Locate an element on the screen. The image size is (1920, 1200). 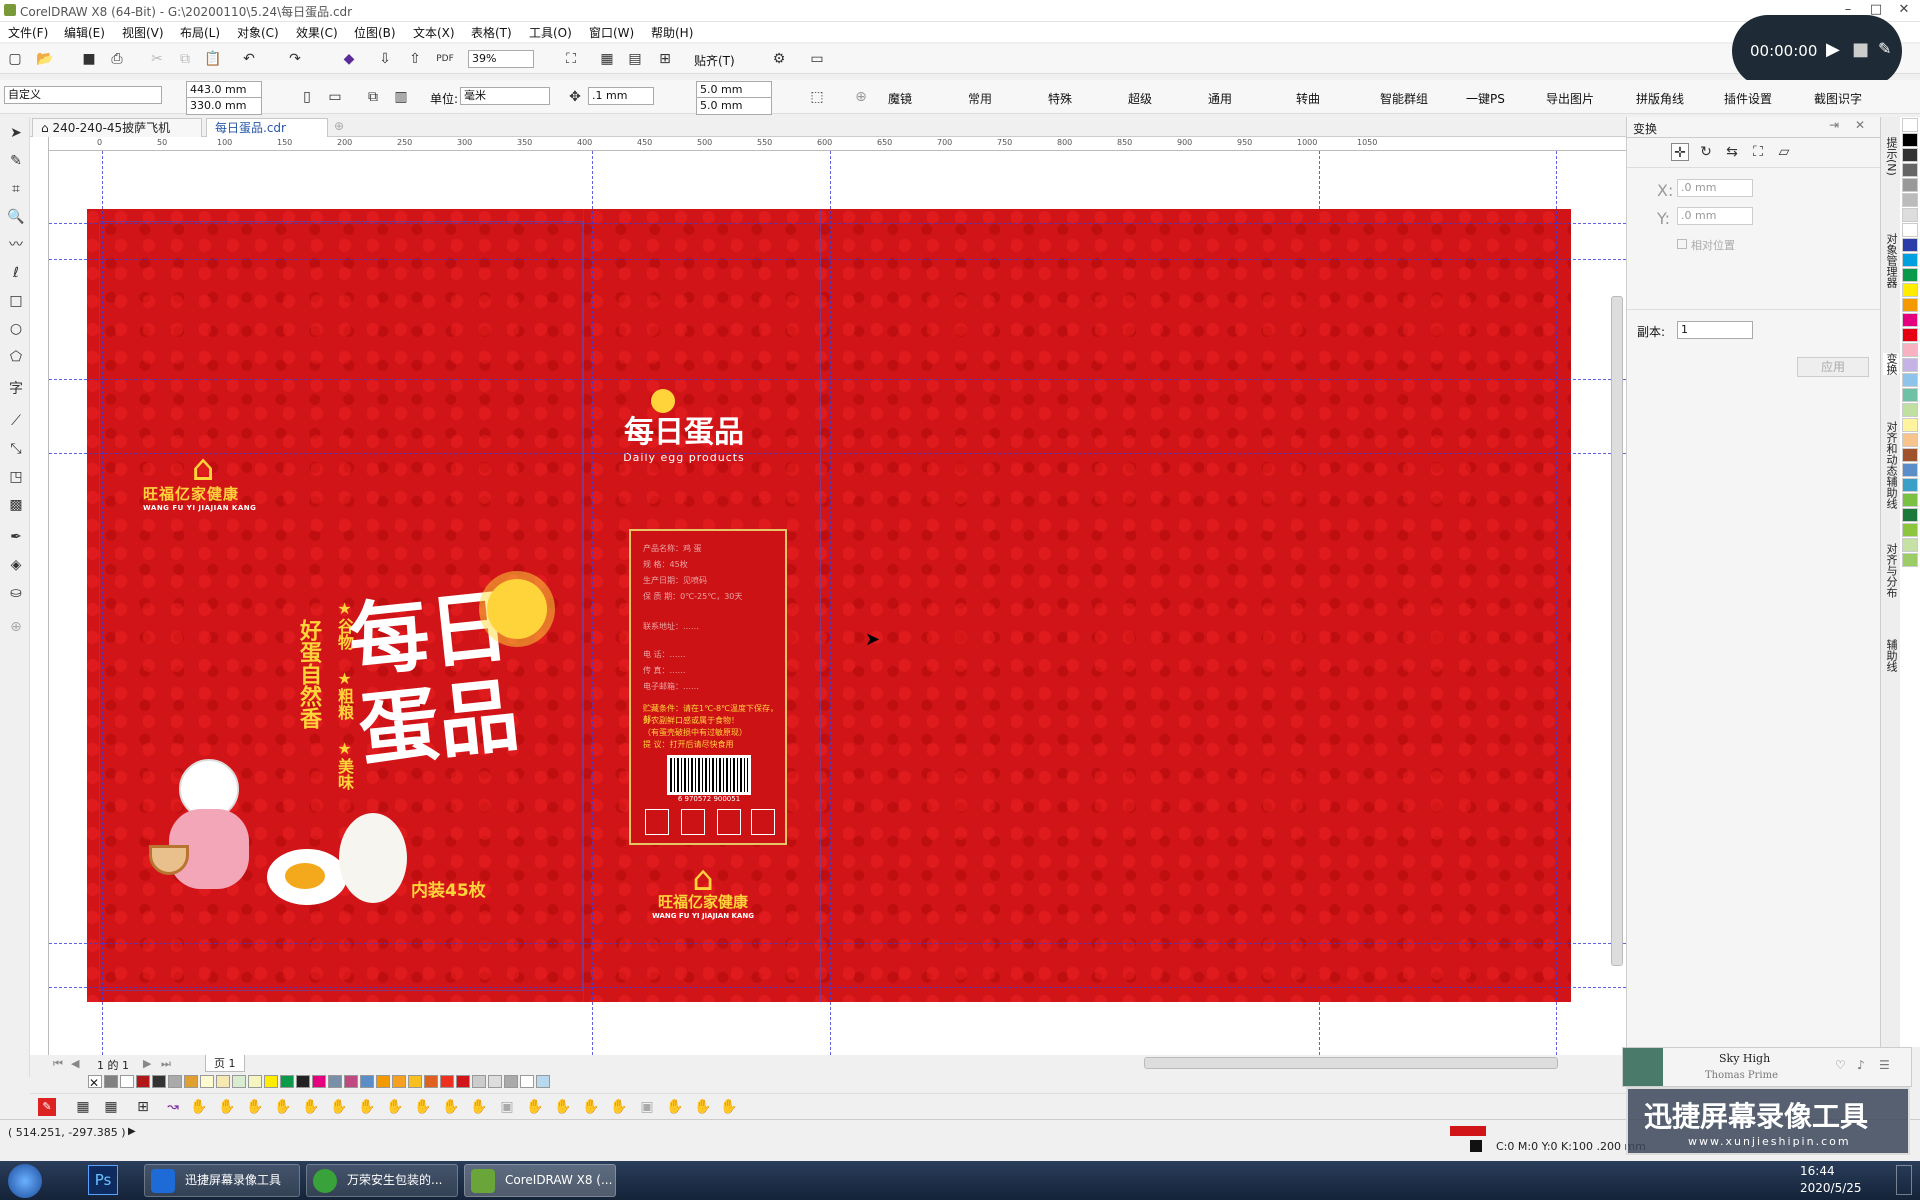
plugin-screenshot-ocr: 截图识字 is located at coordinates (1838, 98).